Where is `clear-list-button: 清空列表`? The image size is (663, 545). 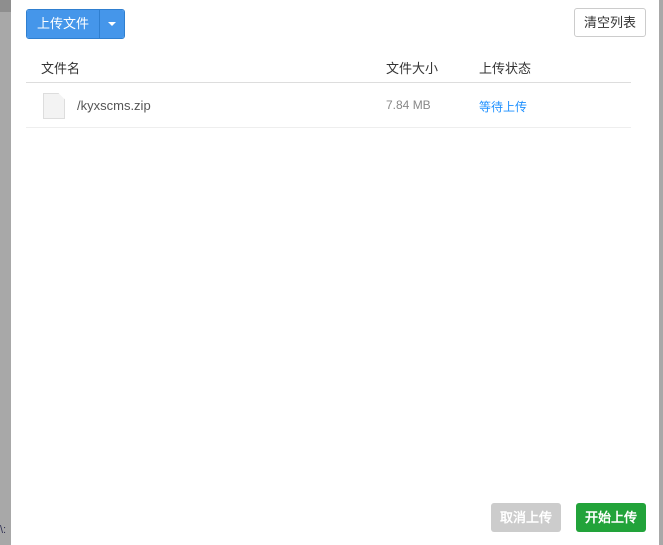 clear-list-button: 清空列表 is located at coordinates (609, 22).